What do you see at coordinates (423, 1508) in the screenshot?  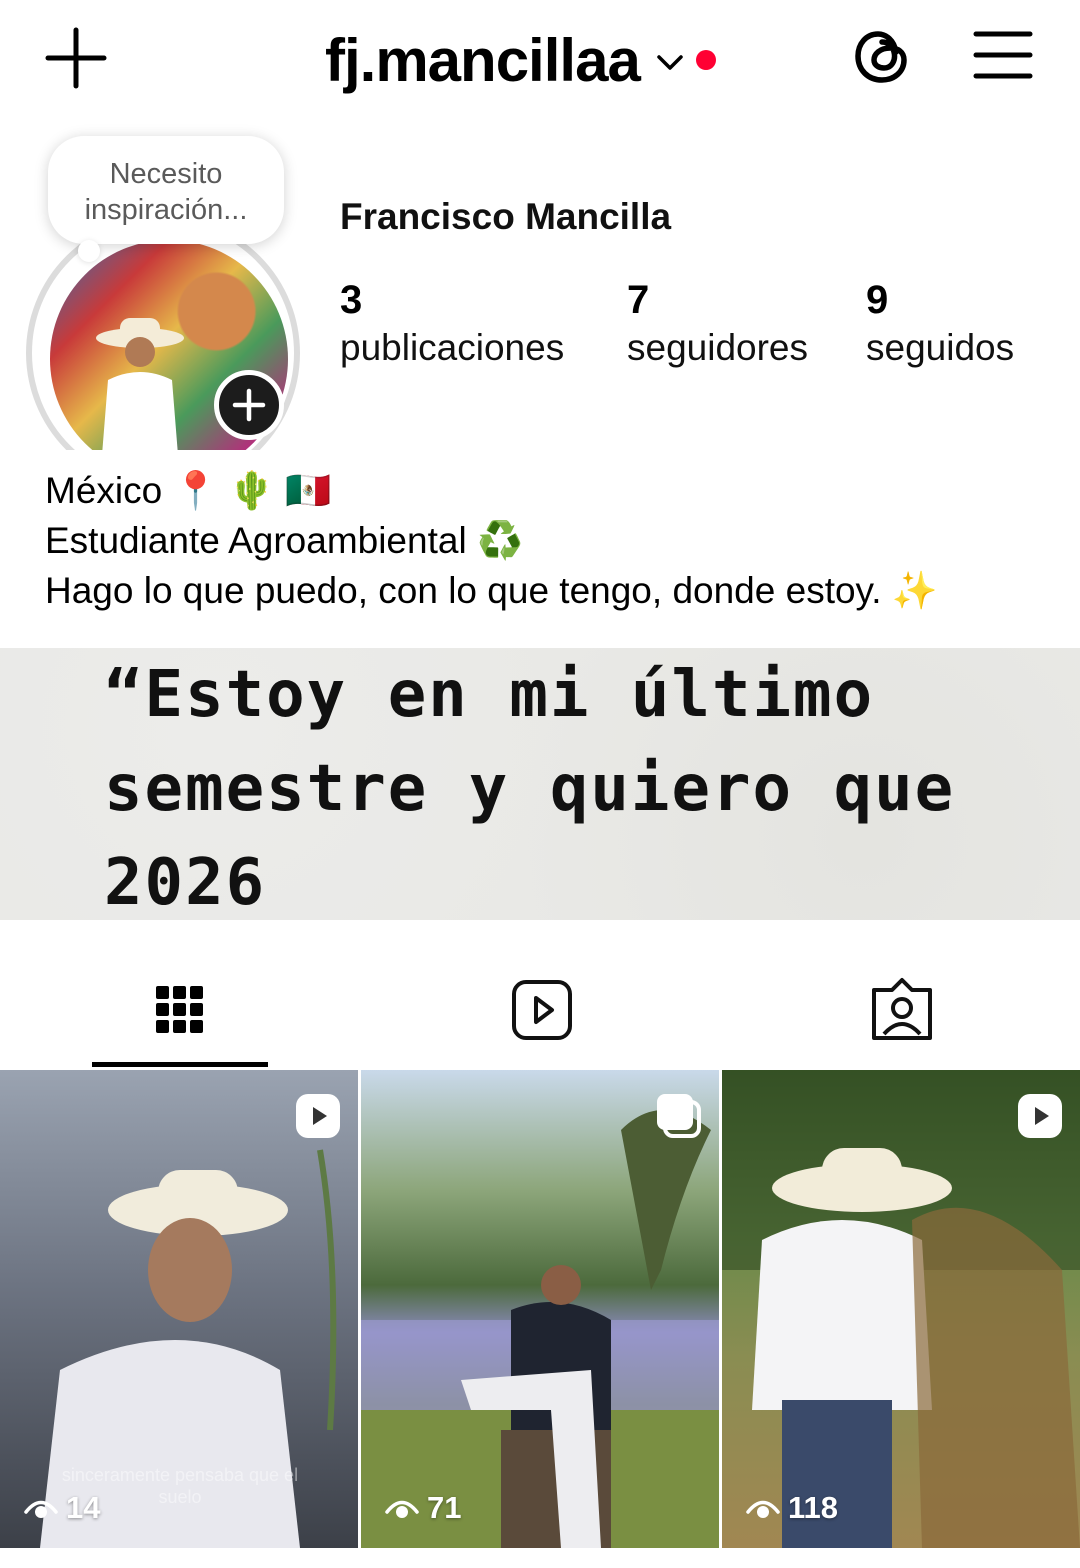 I see `view-count: 71` at bounding box center [423, 1508].